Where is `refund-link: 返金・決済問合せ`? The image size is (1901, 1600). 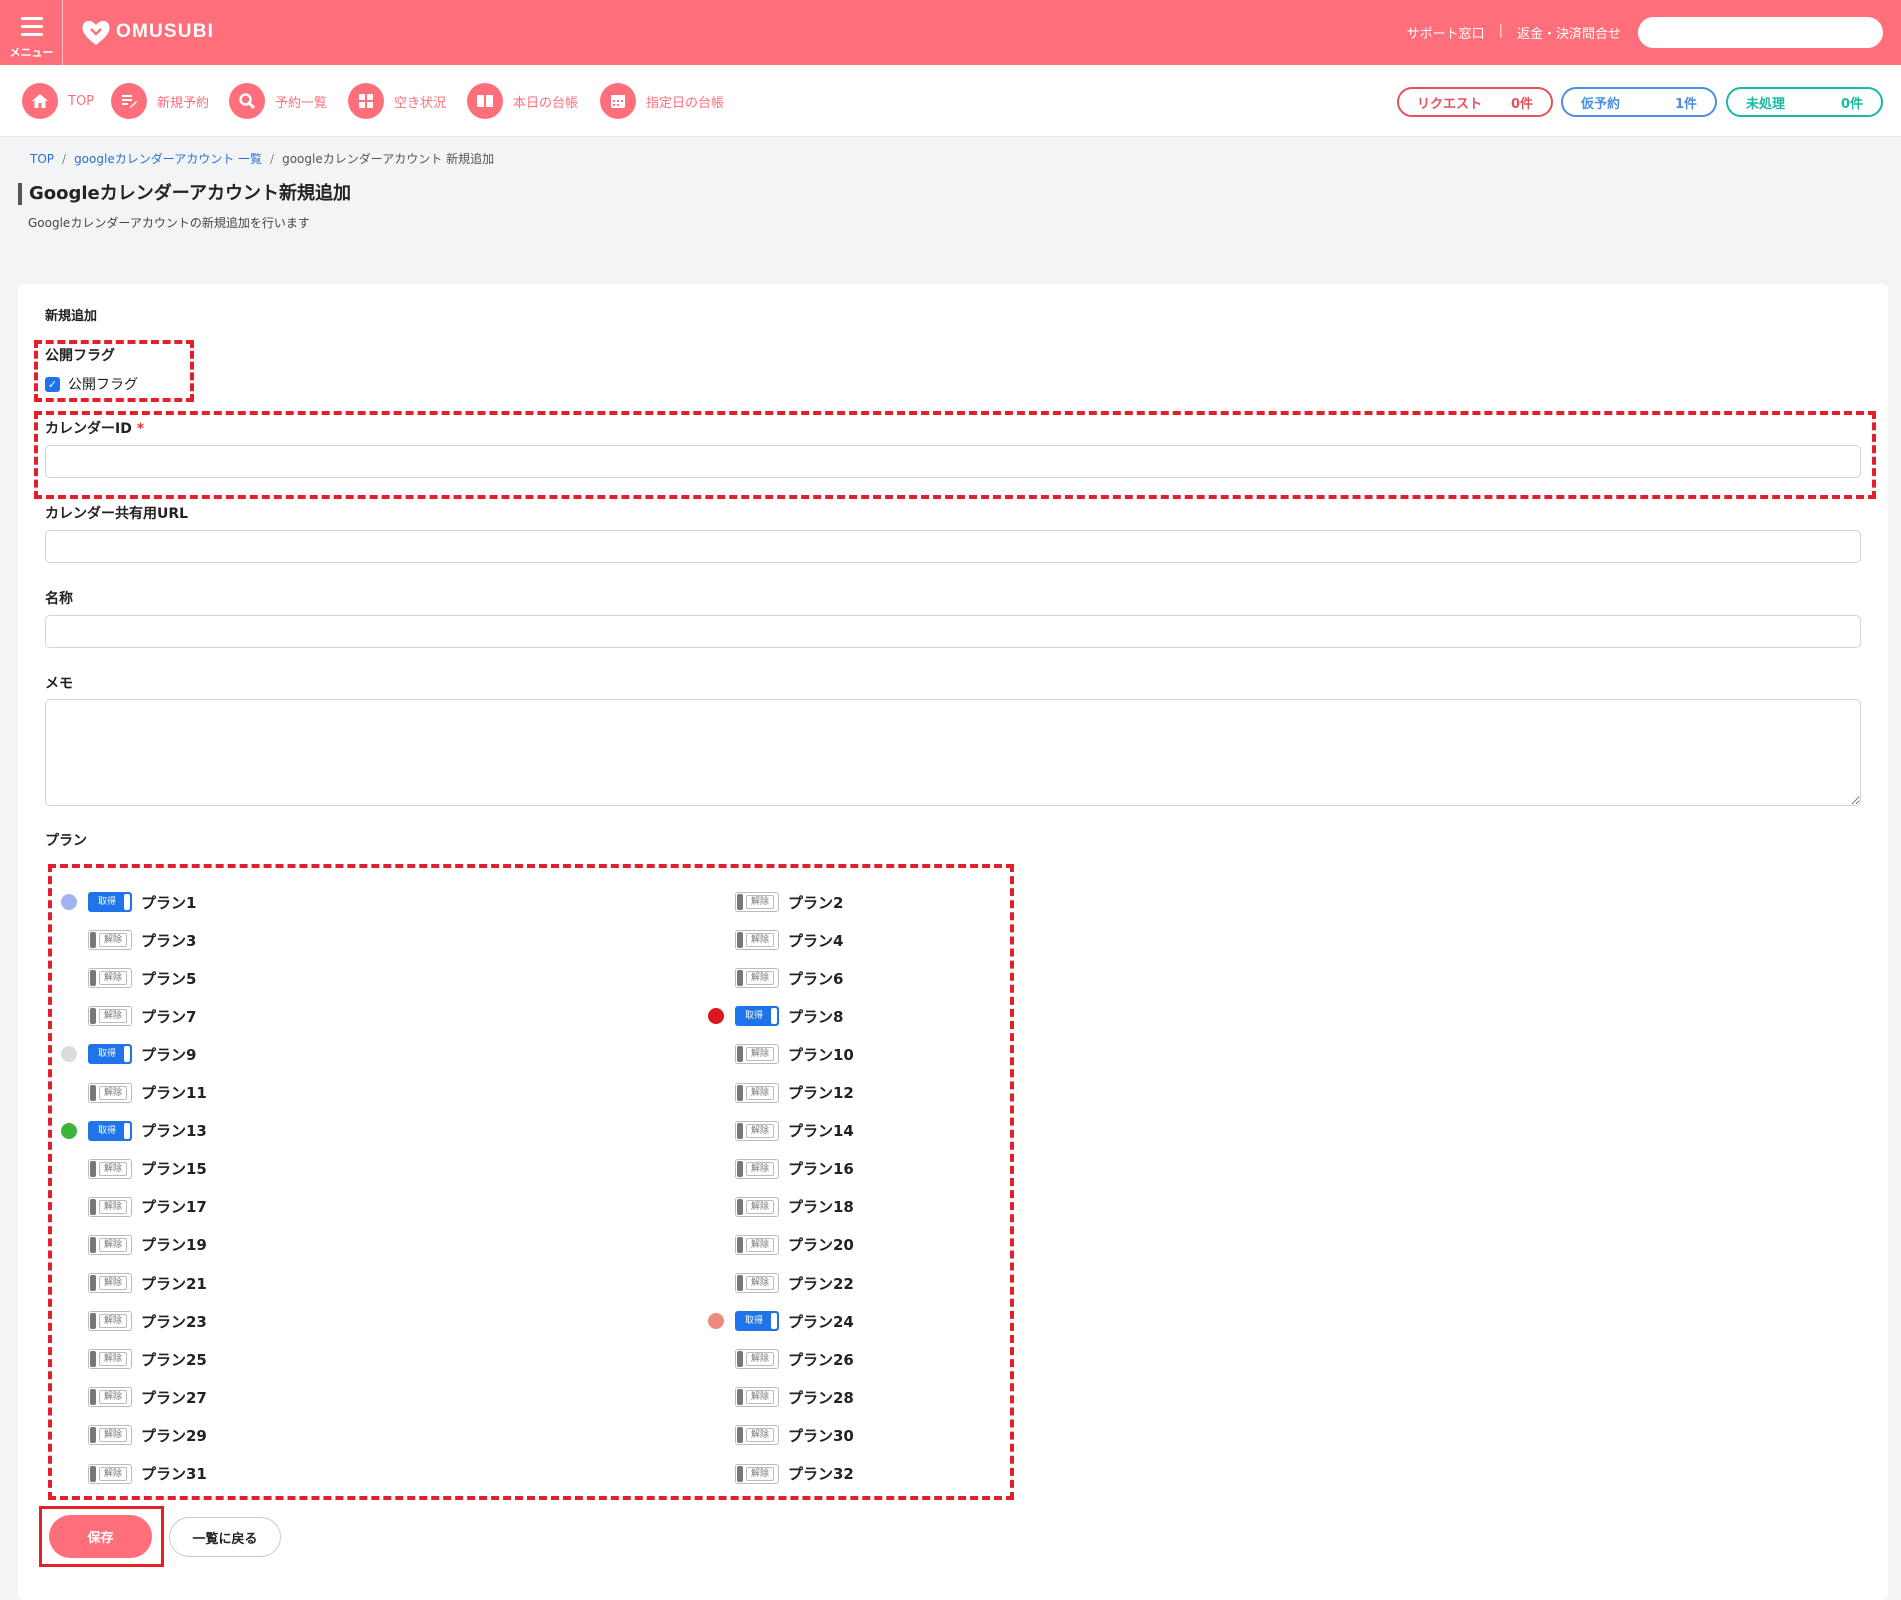
refund-link: 返金・決済問合せ is located at coordinates (1569, 32).